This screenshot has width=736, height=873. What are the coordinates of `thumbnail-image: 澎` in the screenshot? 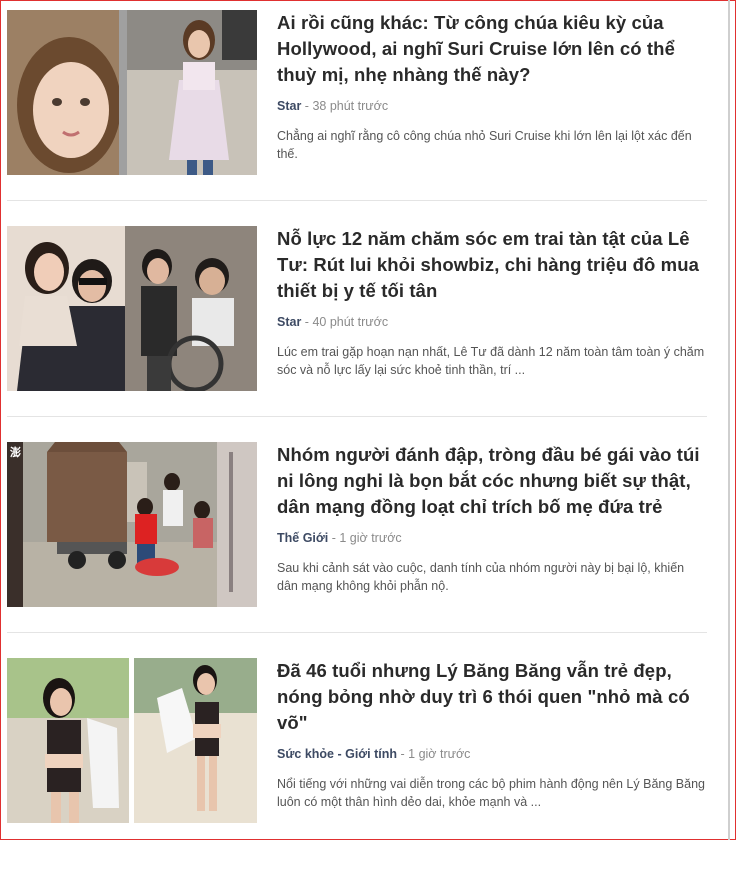 It's located at (132, 524).